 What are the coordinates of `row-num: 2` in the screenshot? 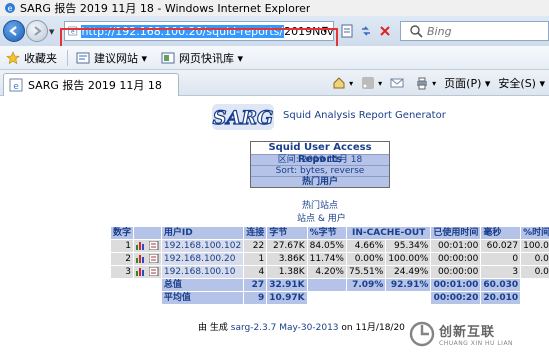 It's located at (122, 259).